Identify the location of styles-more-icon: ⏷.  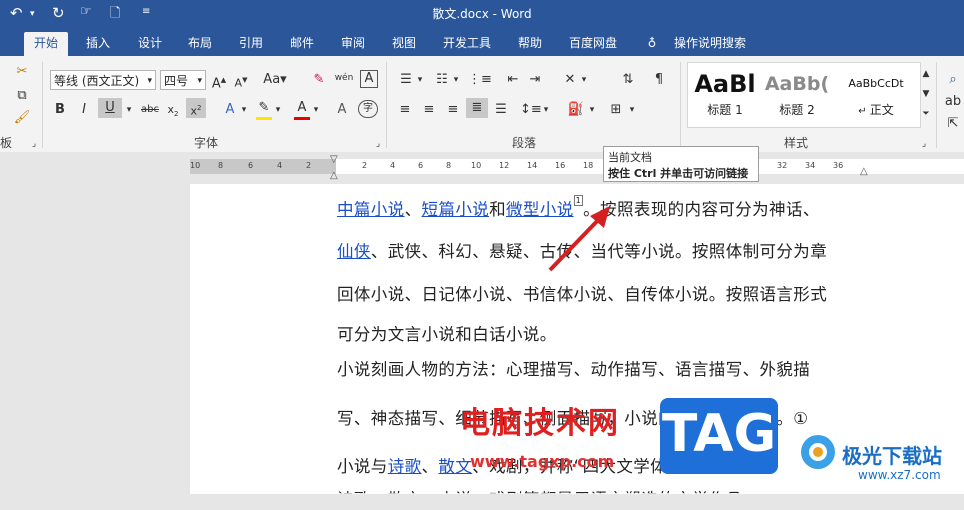
(926, 114).